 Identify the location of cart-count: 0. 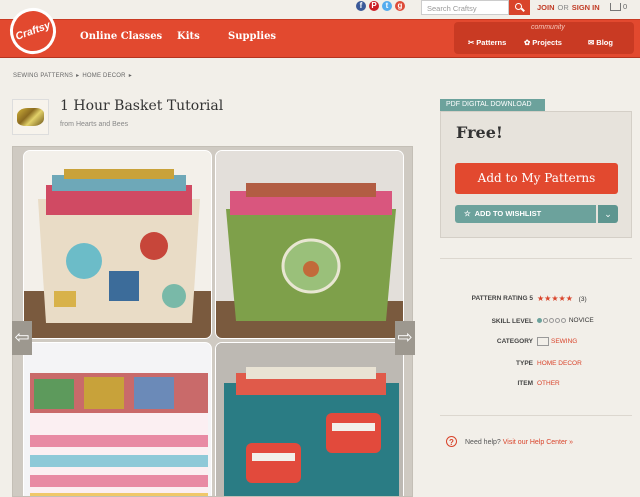
(625, 6).